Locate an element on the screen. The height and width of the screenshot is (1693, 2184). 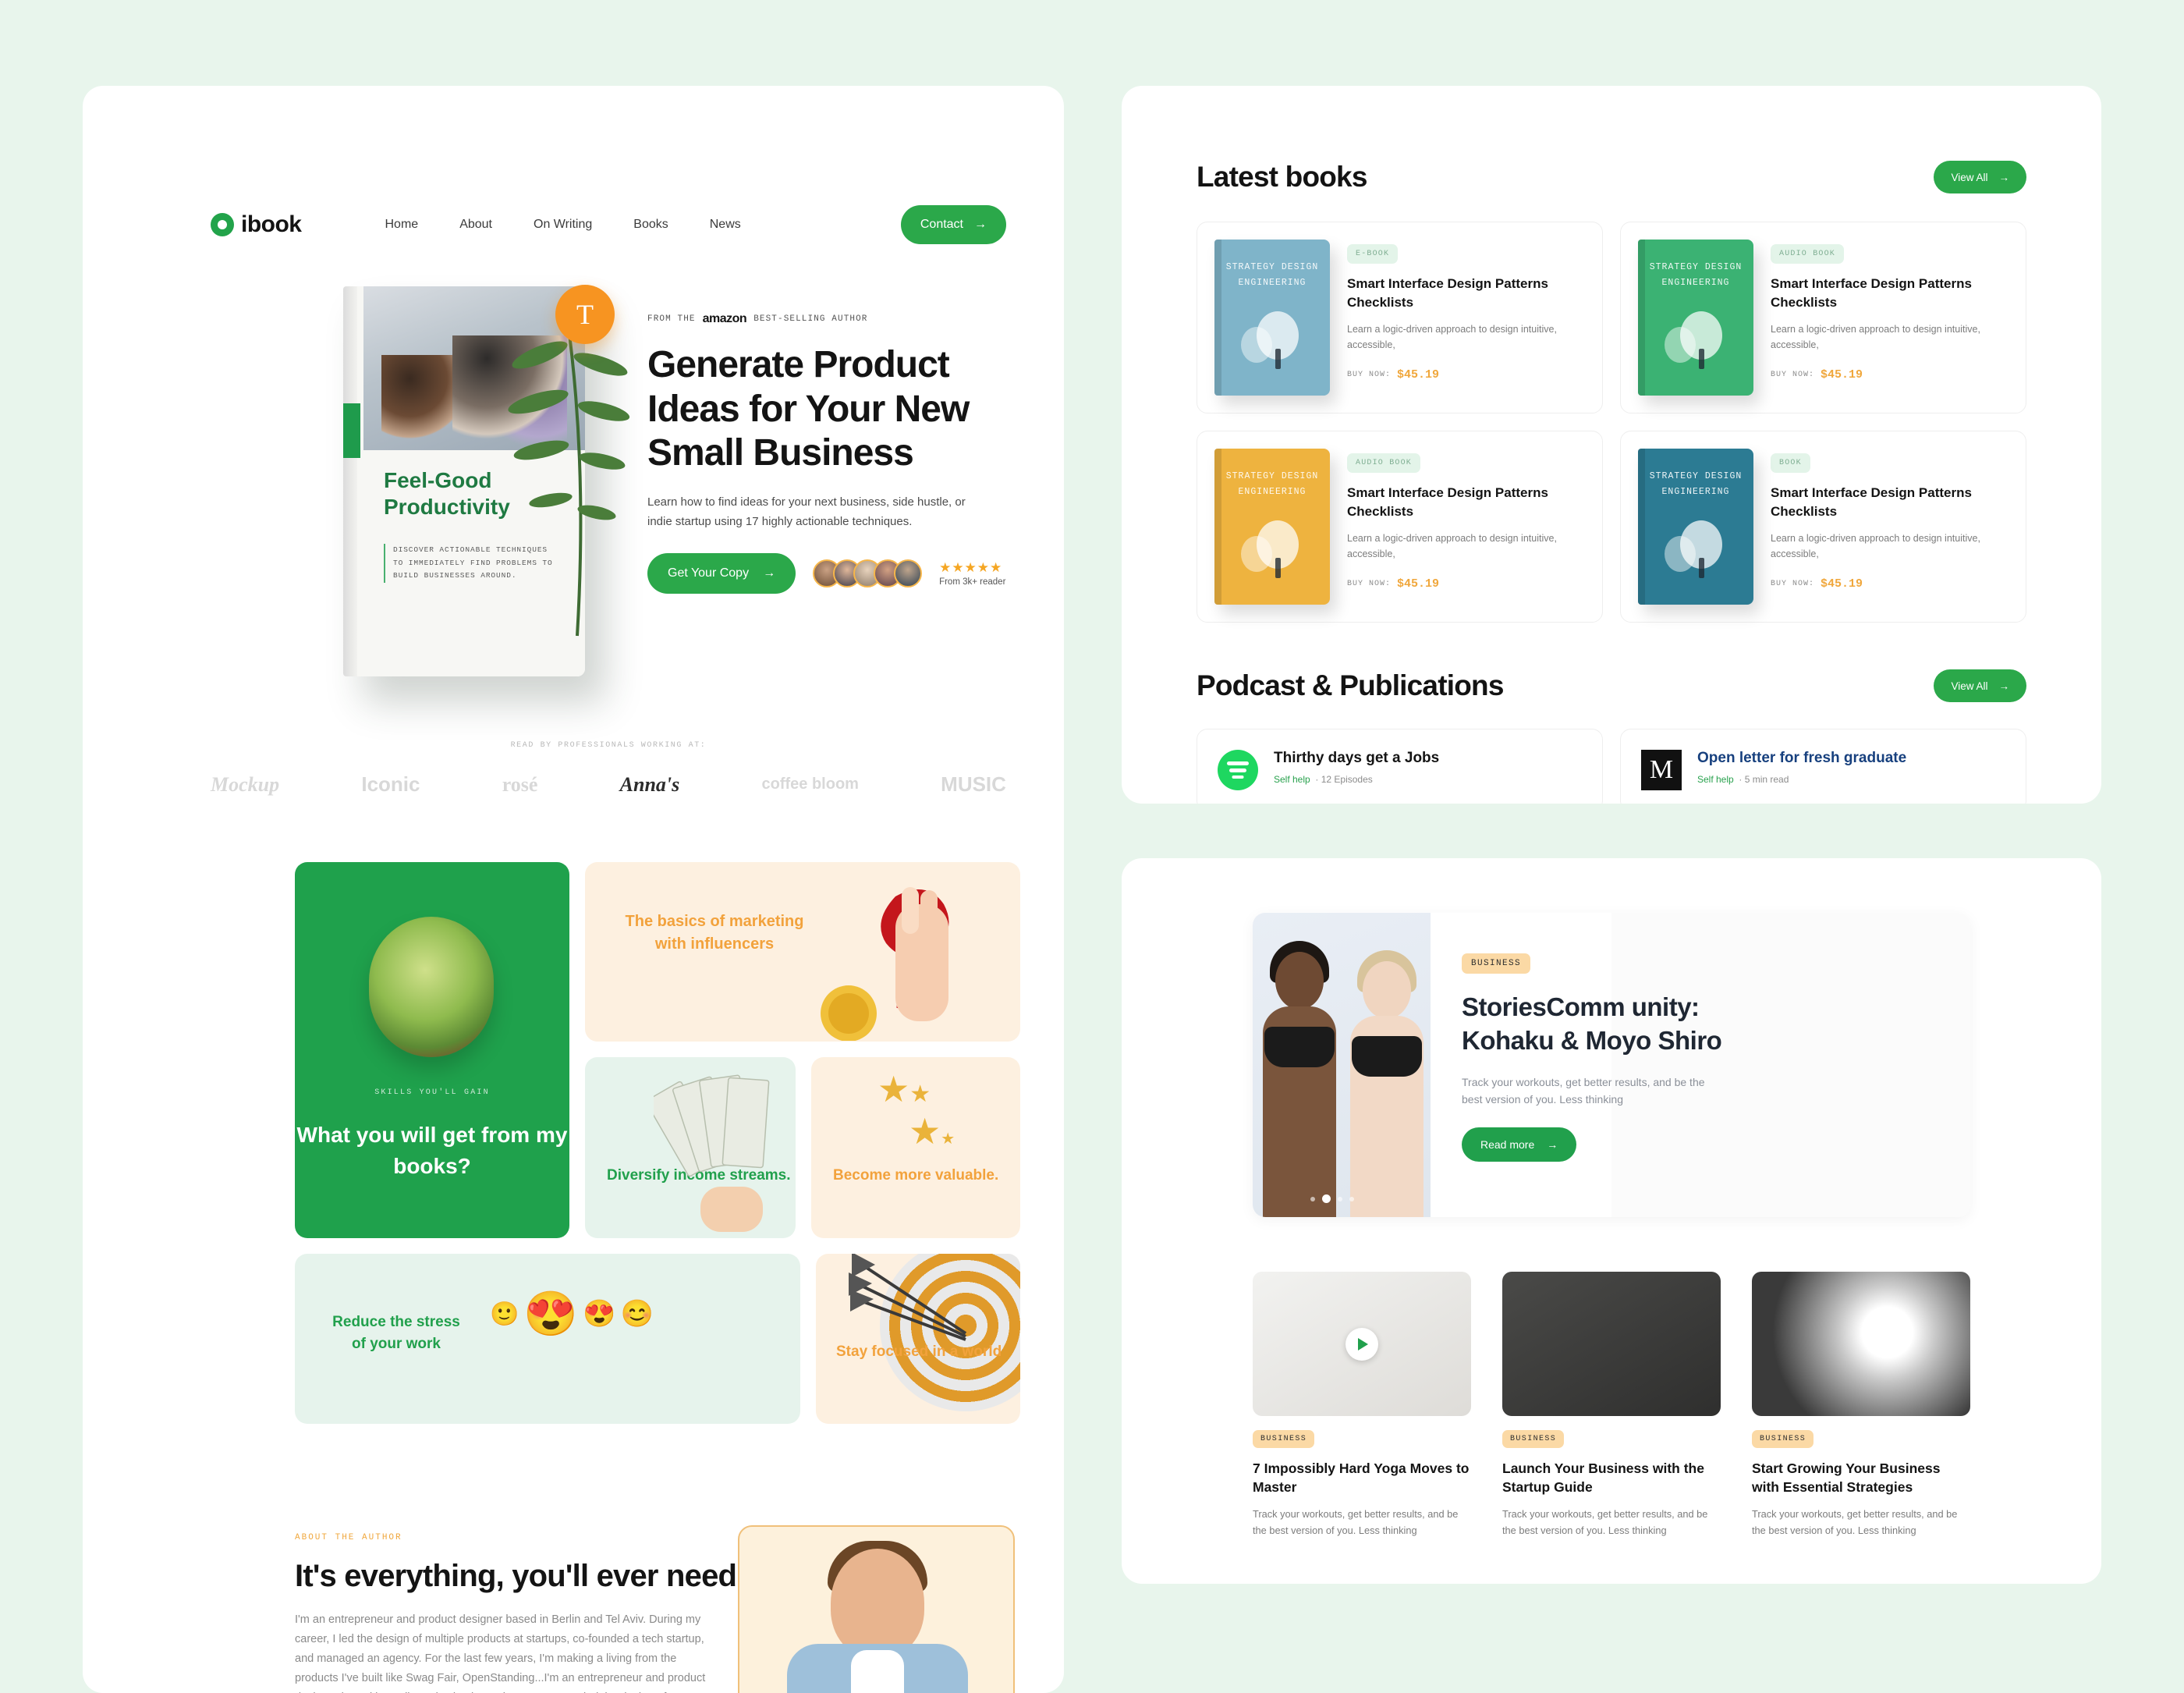
benefit-card-focus: Stay focused in a world is located at coordinates (918, 1339).